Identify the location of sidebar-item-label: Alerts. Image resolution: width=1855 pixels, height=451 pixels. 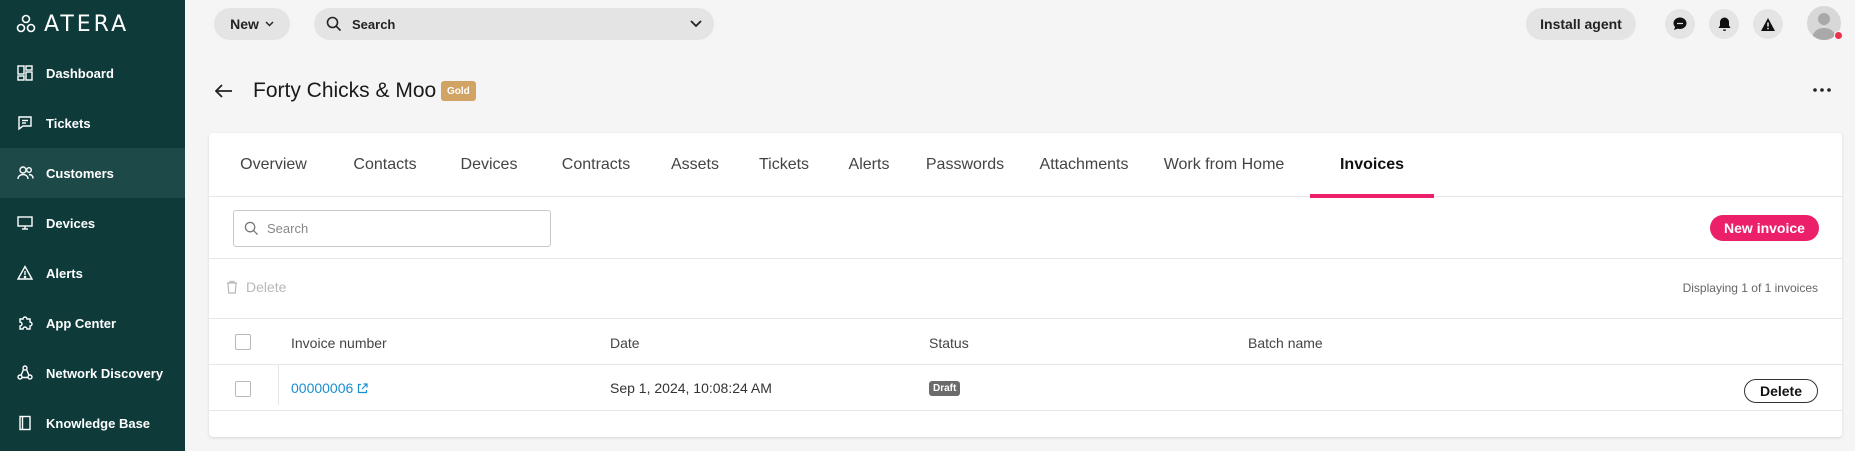
(64, 273).